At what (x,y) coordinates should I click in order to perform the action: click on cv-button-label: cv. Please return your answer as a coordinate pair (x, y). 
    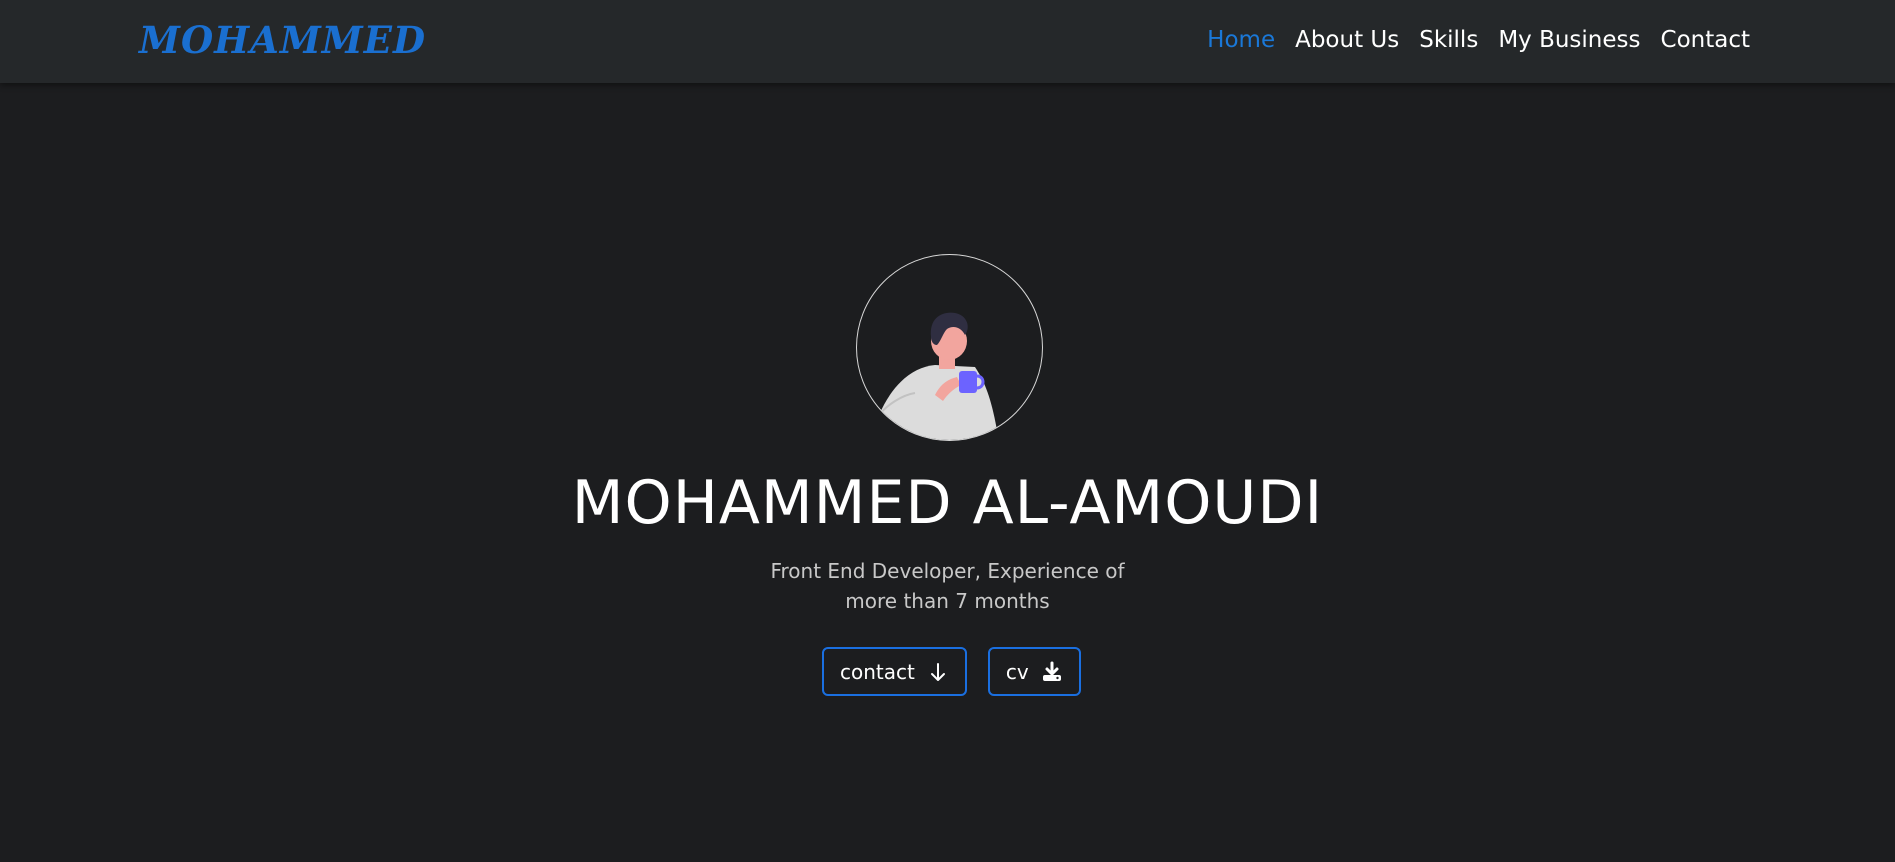
    Looking at the image, I should click on (1017, 671).